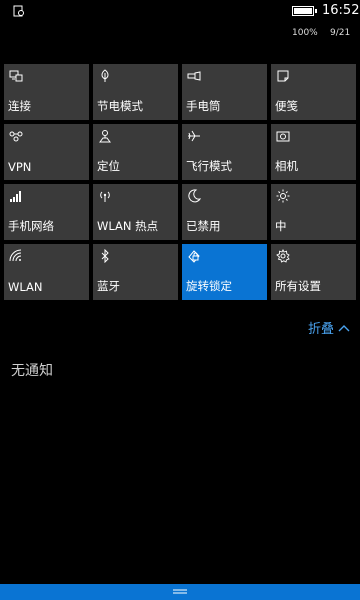 The height and width of the screenshot is (600, 360). I want to click on tile-label: WLAN, so click(25, 287).